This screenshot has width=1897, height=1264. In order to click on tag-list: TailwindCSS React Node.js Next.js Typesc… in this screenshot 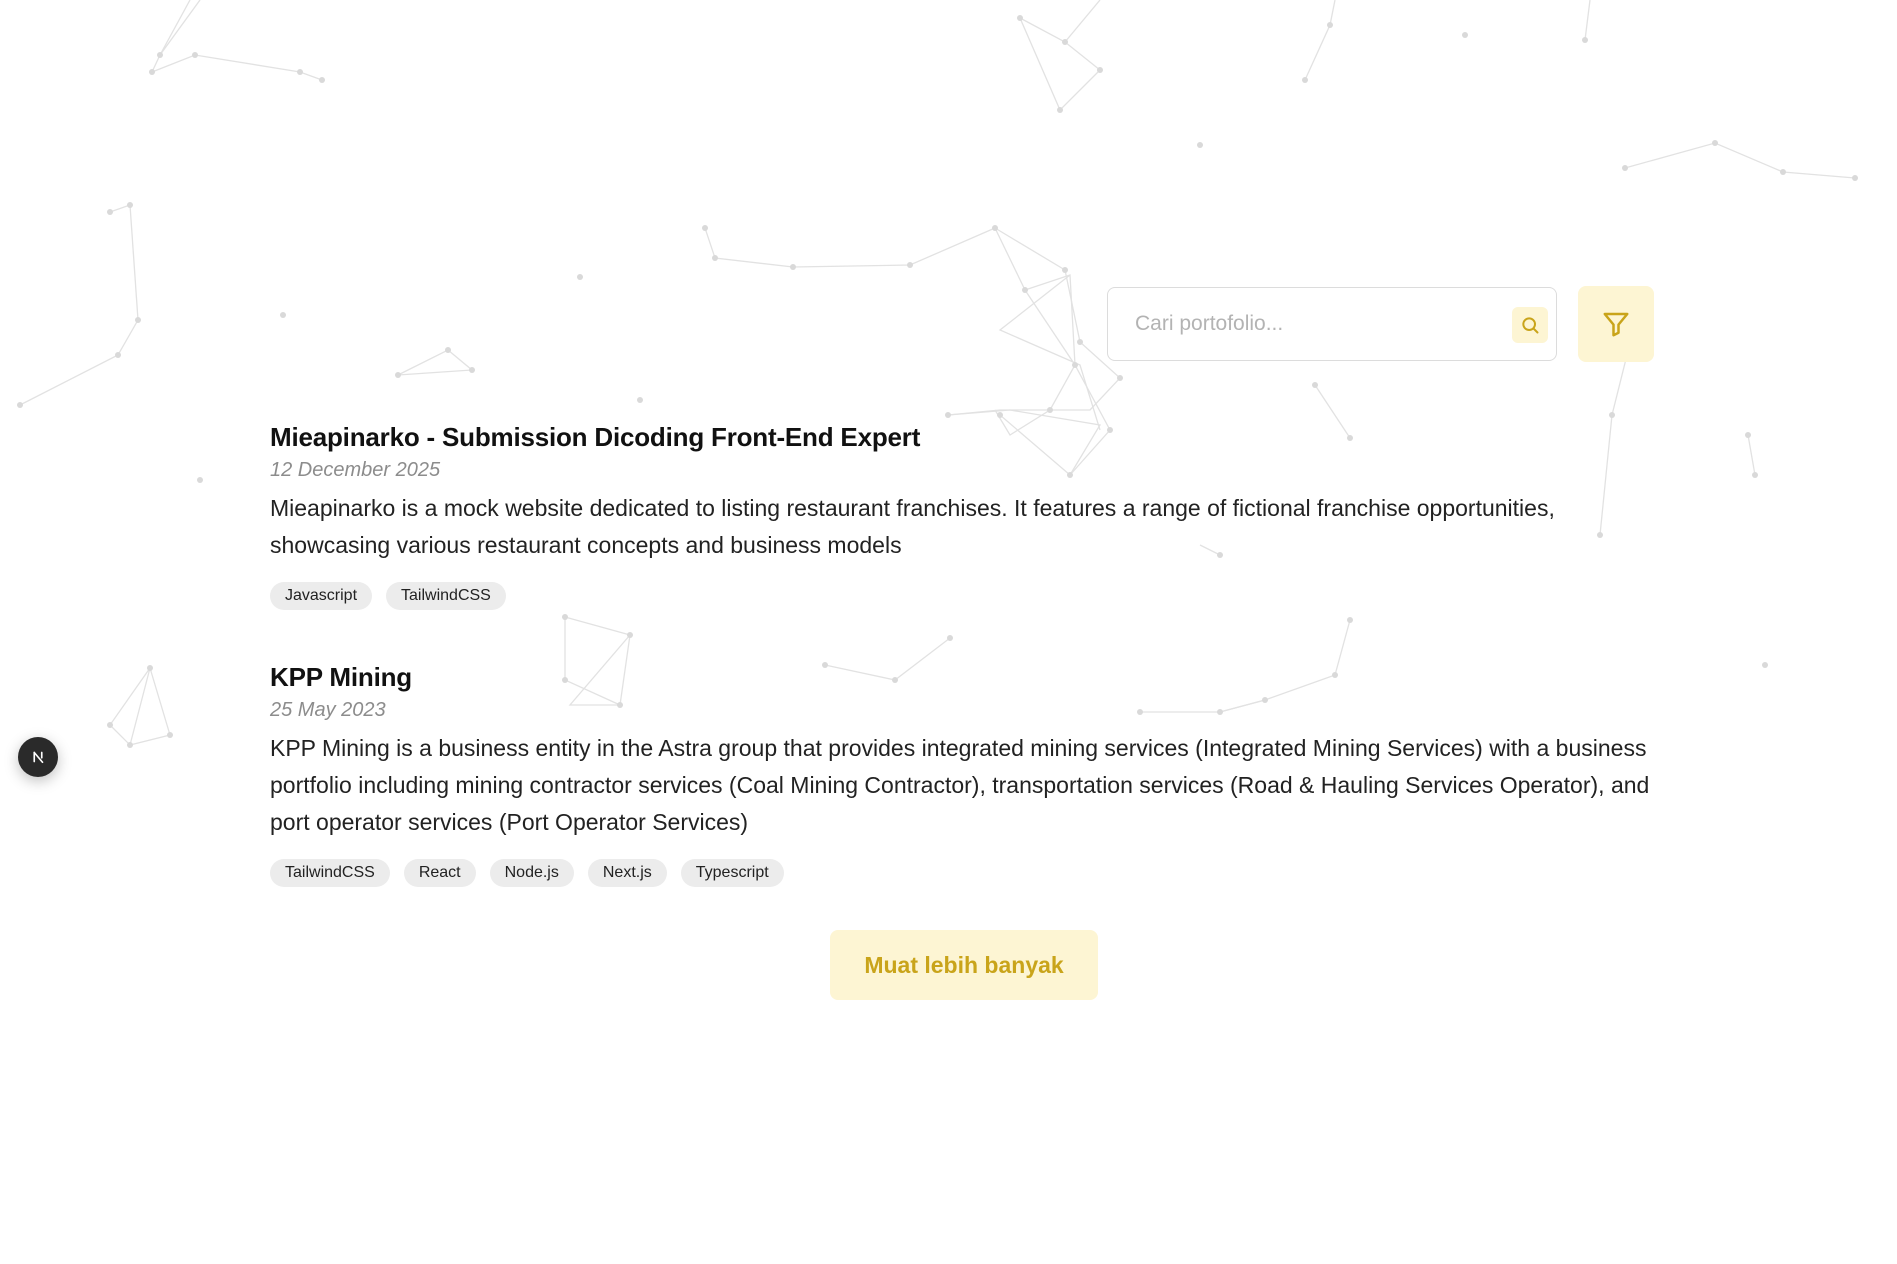, I will do `click(970, 873)`.